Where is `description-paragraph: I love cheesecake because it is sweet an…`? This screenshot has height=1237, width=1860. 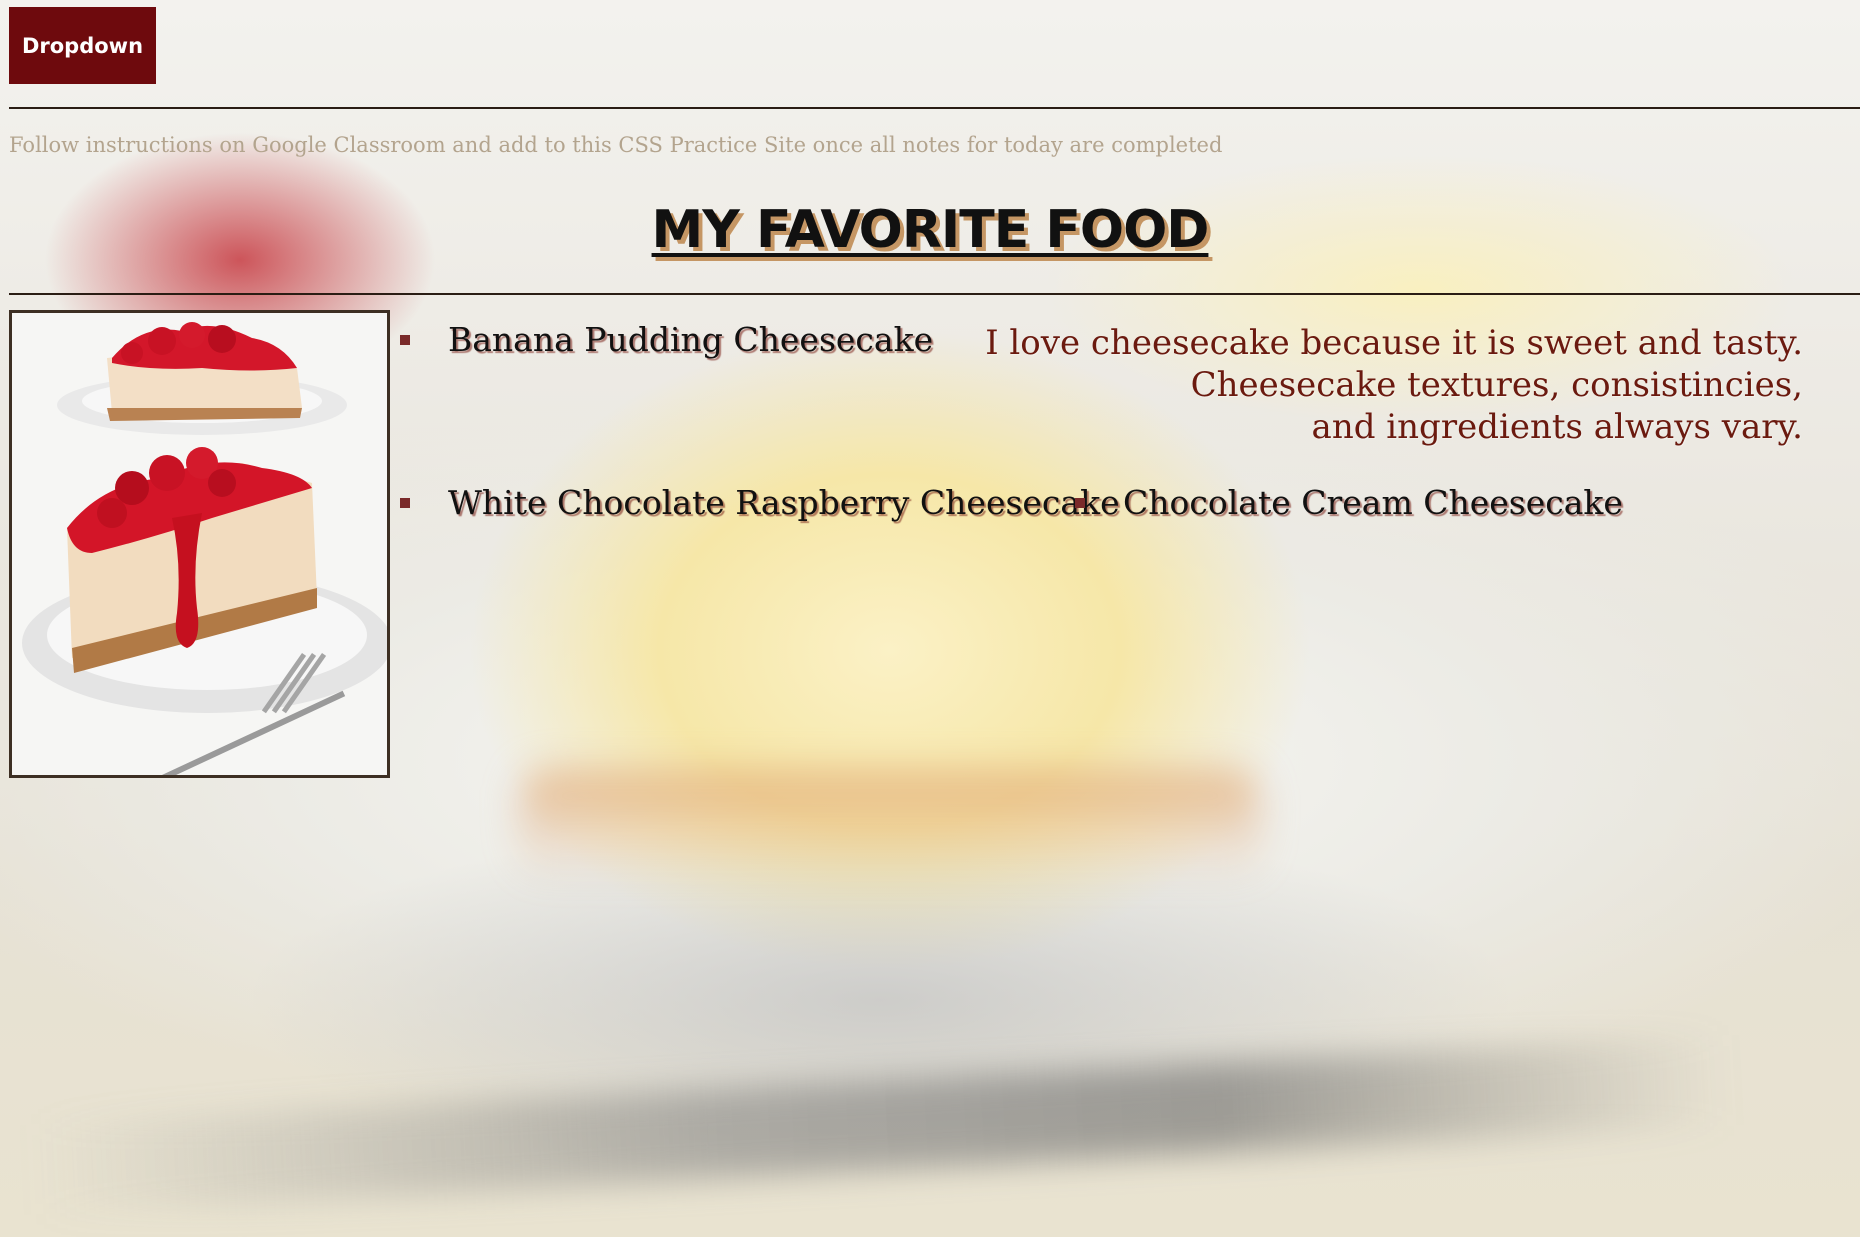
description-paragraph: I love cheesecake because it is sweet an… is located at coordinates (1393, 385).